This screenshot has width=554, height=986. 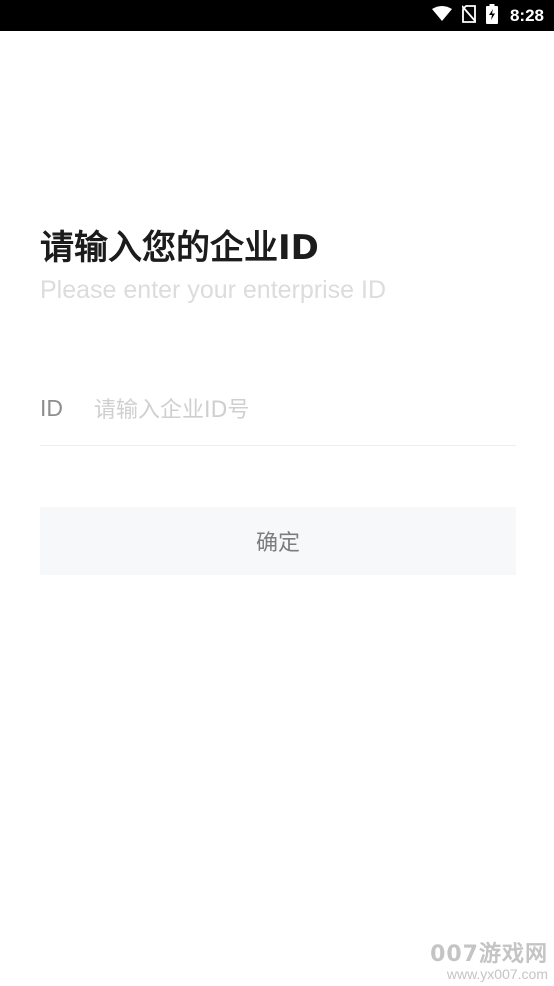 I want to click on watermark-logo: 007游戏网 www.yx007.com, so click(x=489, y=959).